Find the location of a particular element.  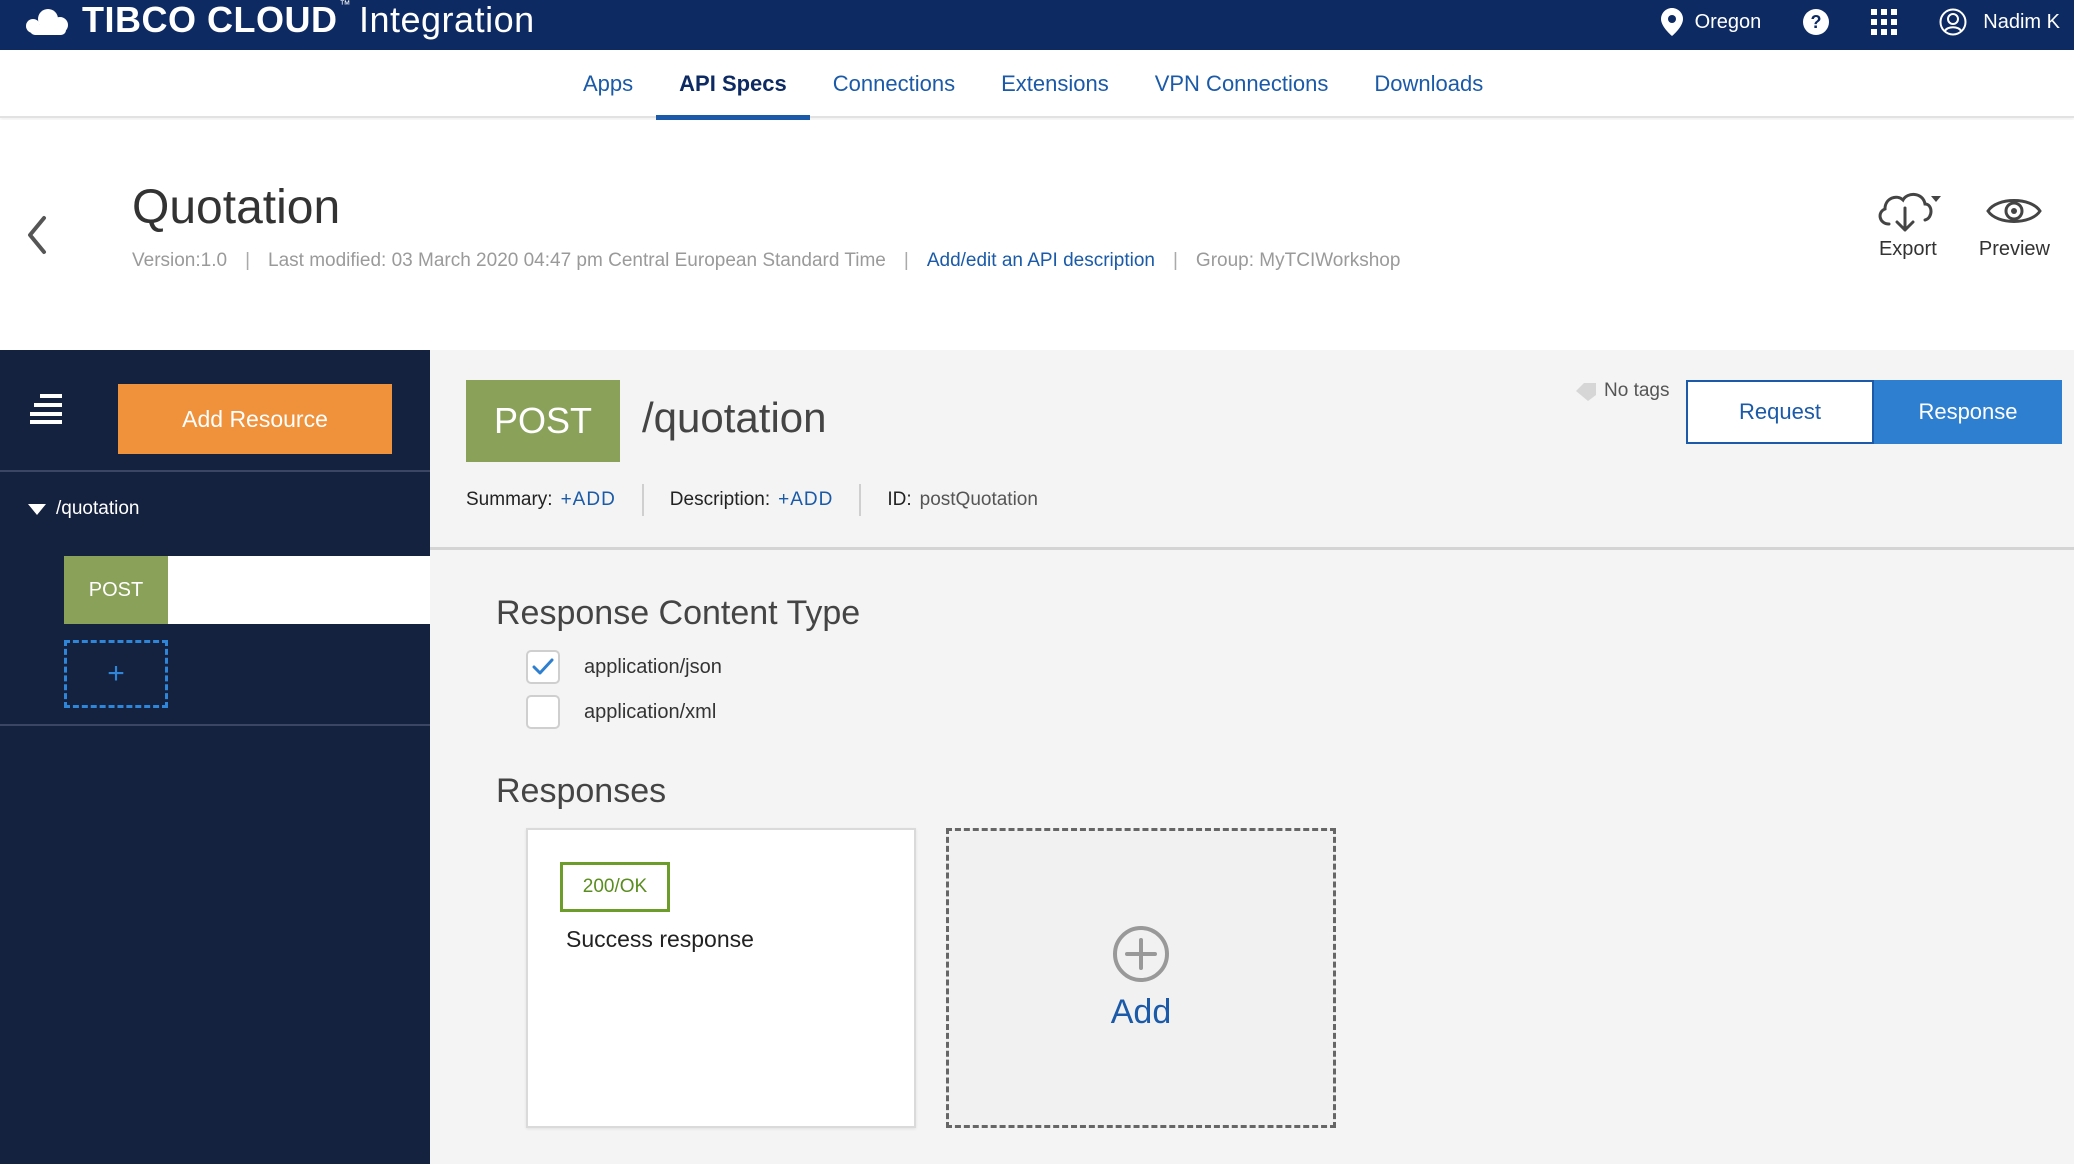

http-method-badge: POST is located at coordinates (543, 421).